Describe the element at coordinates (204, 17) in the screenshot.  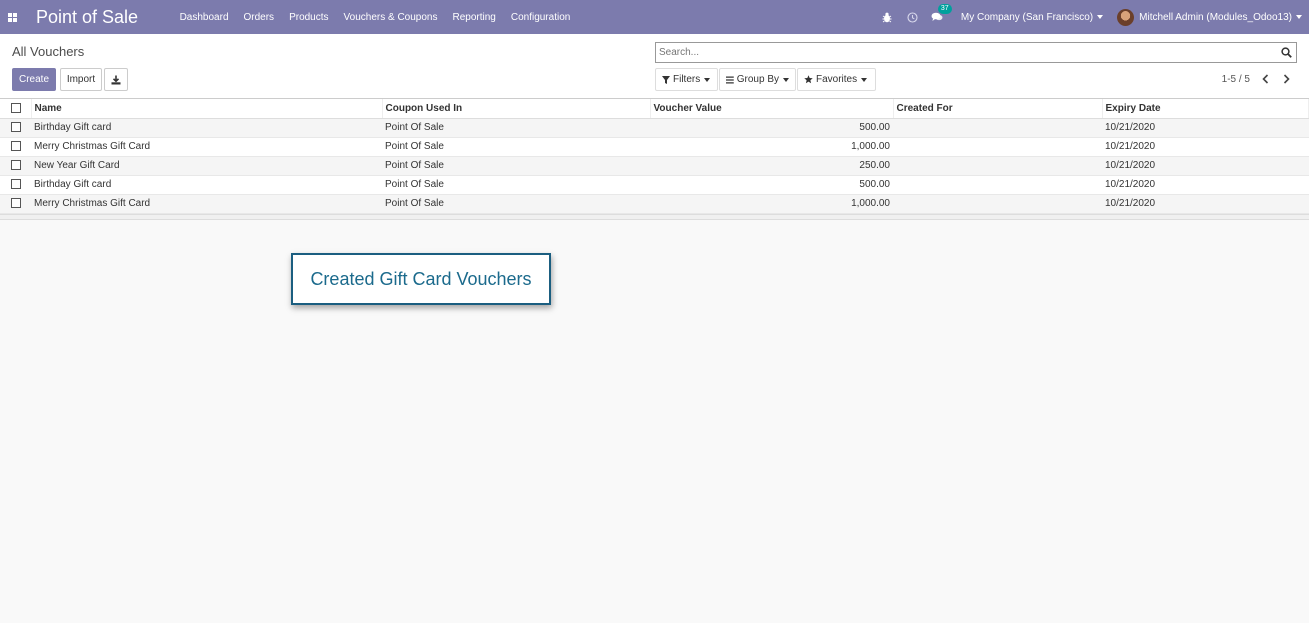
I see `menu-item-dashboard: Dashboard` at that location.